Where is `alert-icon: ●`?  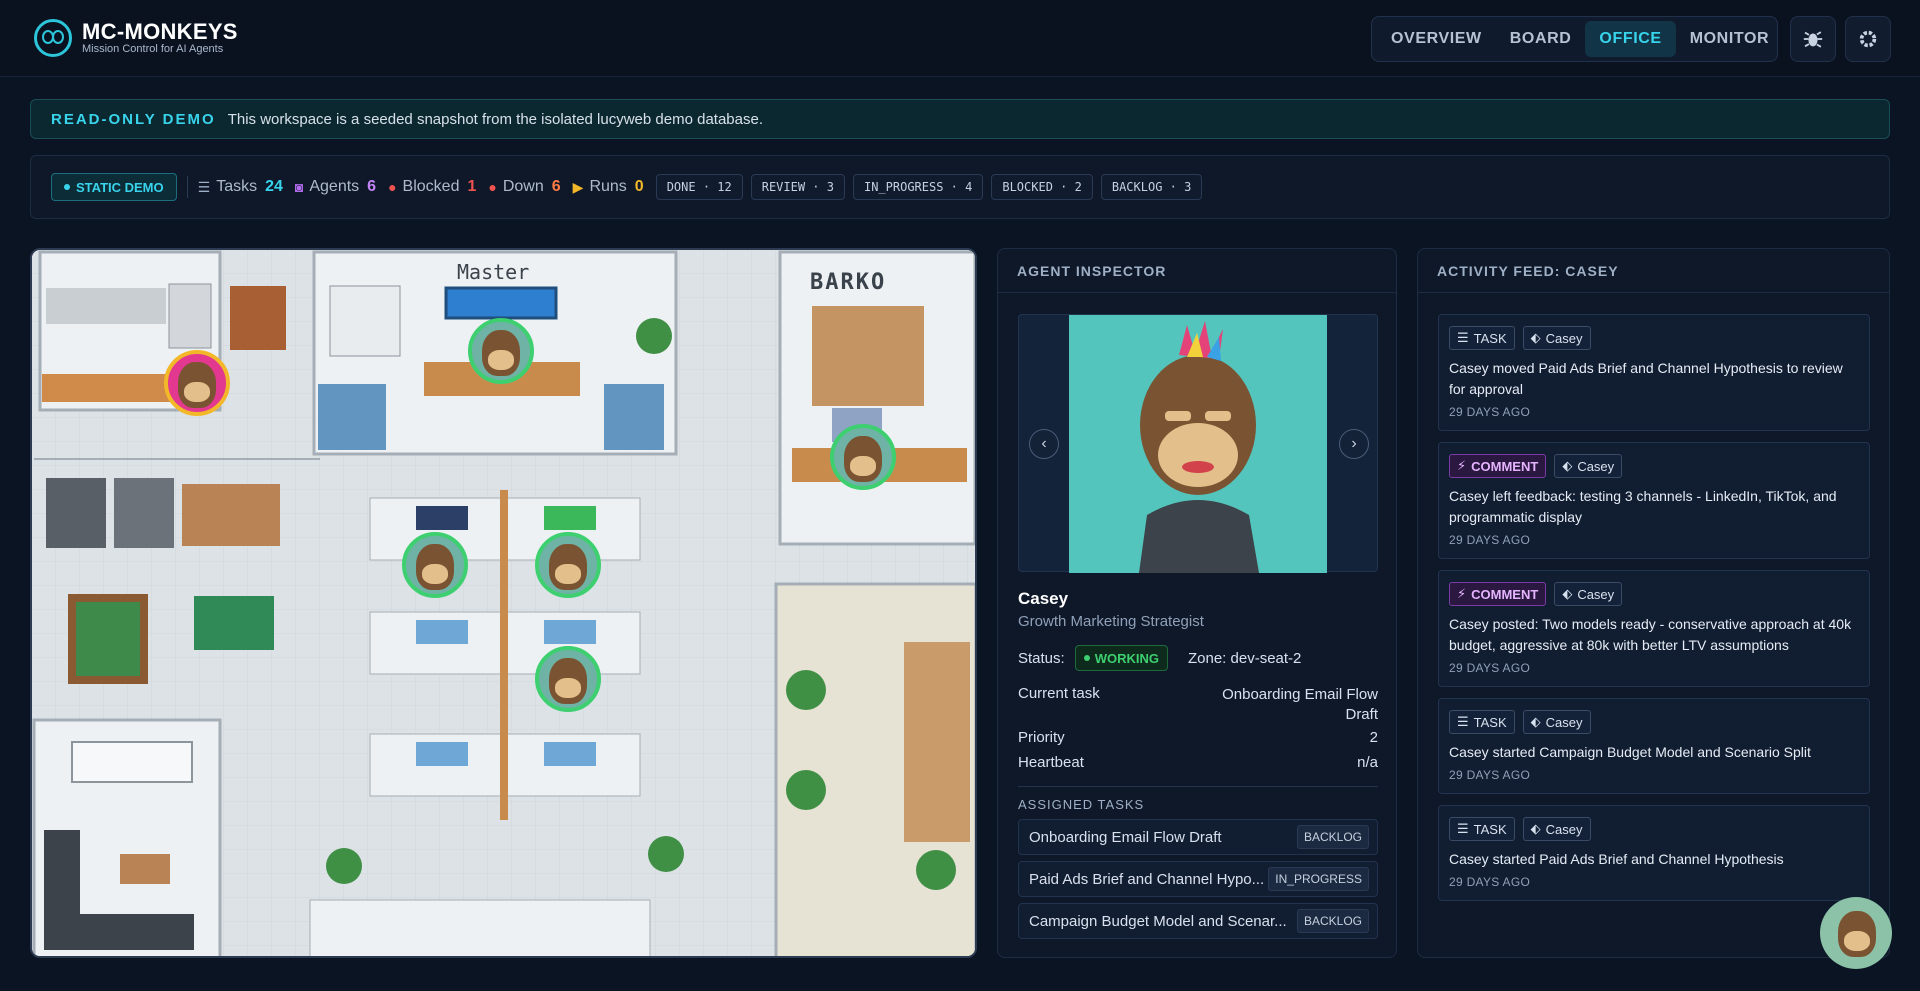
alert-icon: ● is located at coordinates (392, 187).